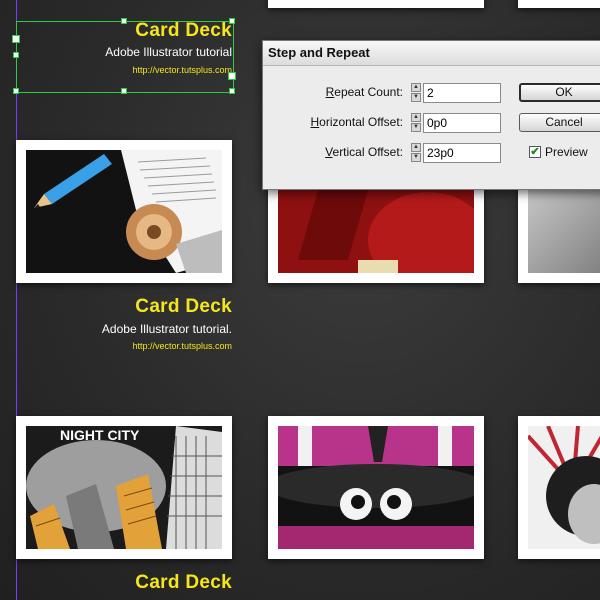 Image resolution: width=600 pixels, height=600 pixels. Describe the element at coordinates (124, 21) in the screenshot. I see `selection-handle-tc` at that location.